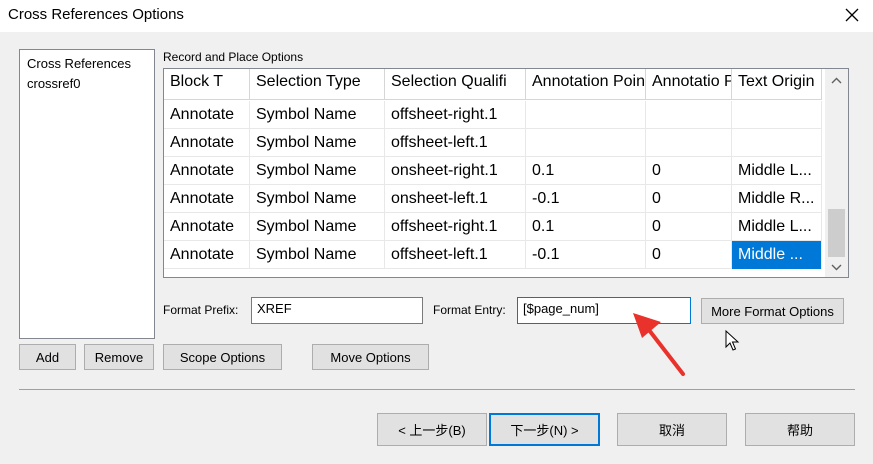  Describe the element at coordinates (337, 310) in the screenshot. I see `format-prefix-input: XREF` at that location.